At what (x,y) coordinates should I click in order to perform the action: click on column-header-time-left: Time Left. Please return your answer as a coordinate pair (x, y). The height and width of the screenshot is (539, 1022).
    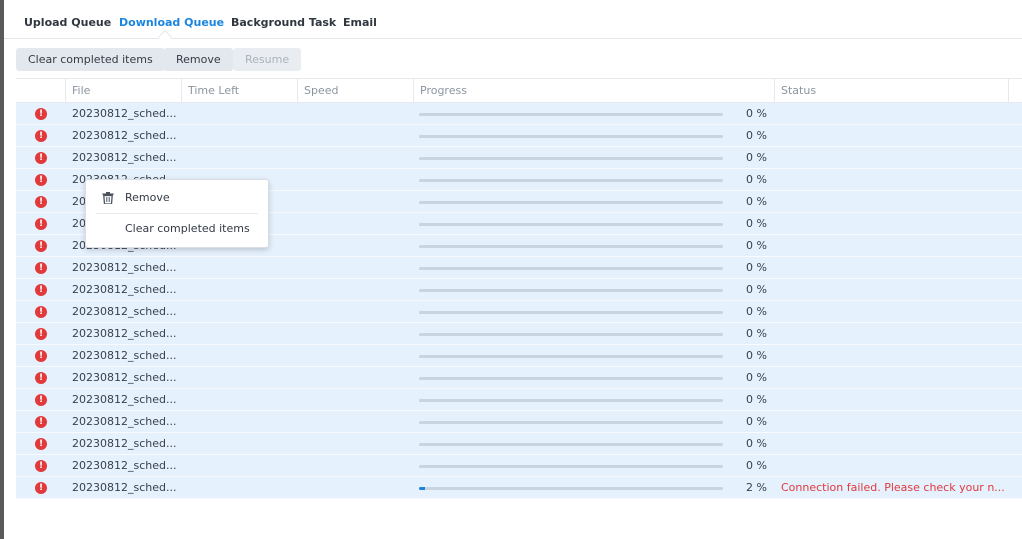
    Looking at the image, I should click on (240, 90).